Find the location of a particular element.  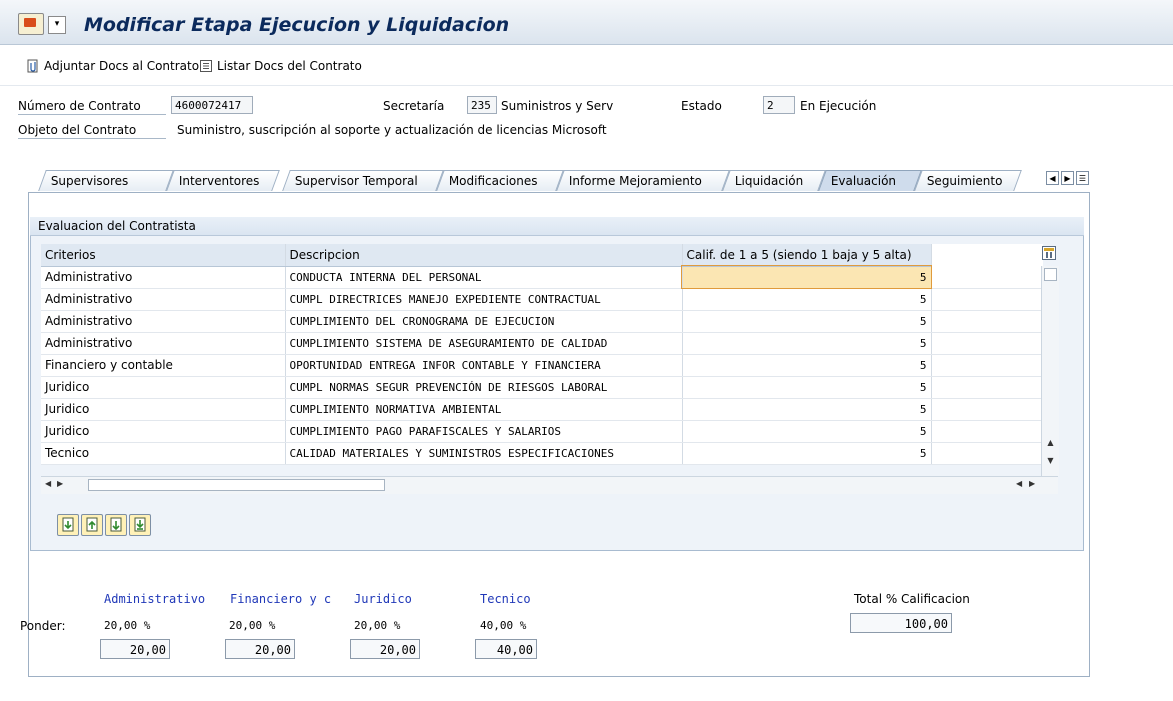

move-down-button is located at coordinates (116, 525).